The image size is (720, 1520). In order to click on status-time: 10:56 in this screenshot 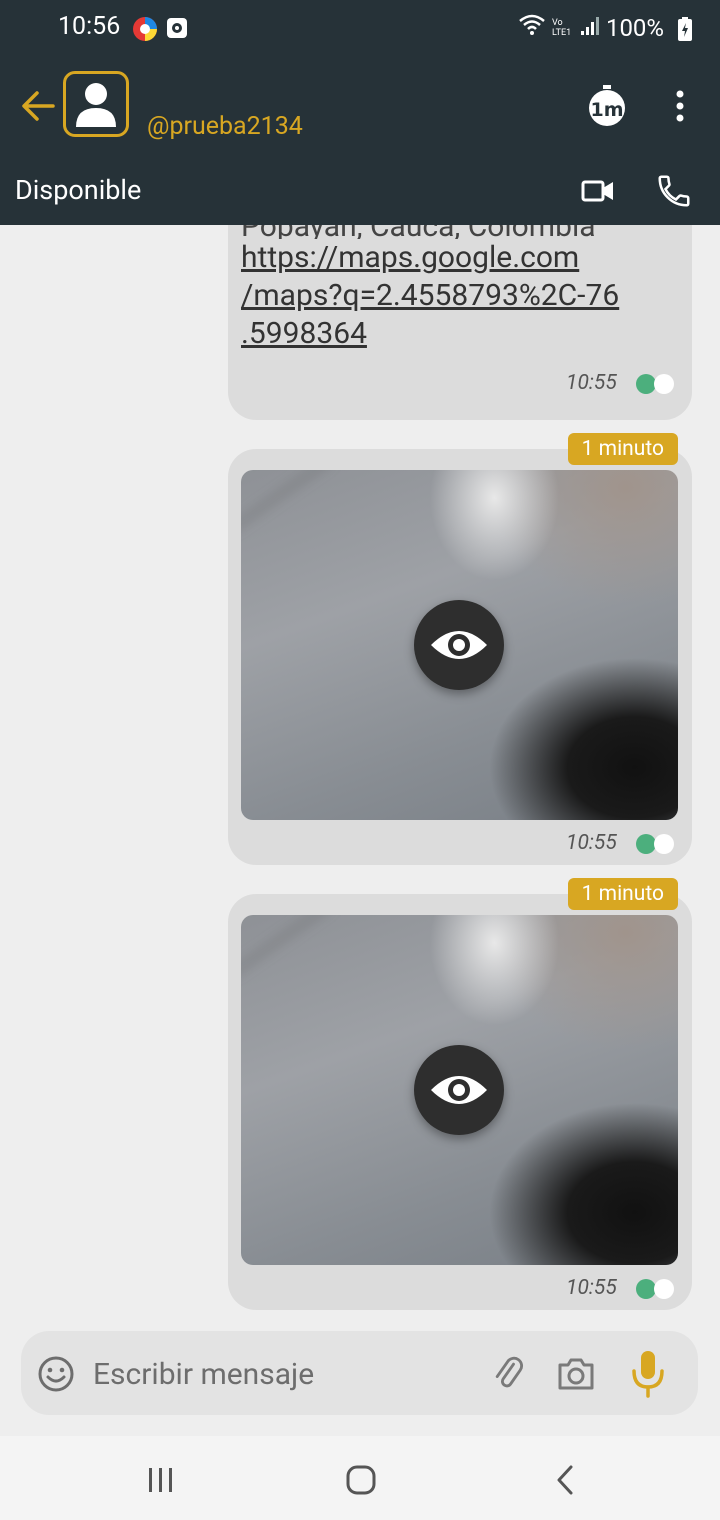, I will do `click(89, 26)`.